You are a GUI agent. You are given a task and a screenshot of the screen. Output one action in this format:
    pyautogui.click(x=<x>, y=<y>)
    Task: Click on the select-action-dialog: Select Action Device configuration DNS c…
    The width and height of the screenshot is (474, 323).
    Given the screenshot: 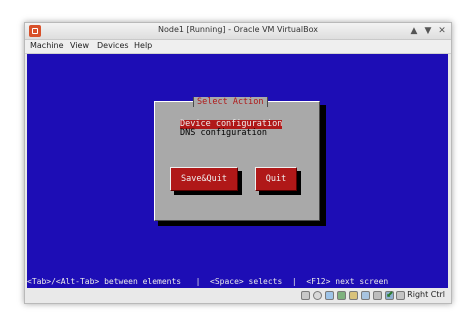 What is the action you would take?
    pyautogui.click(x=237, y=159)
    